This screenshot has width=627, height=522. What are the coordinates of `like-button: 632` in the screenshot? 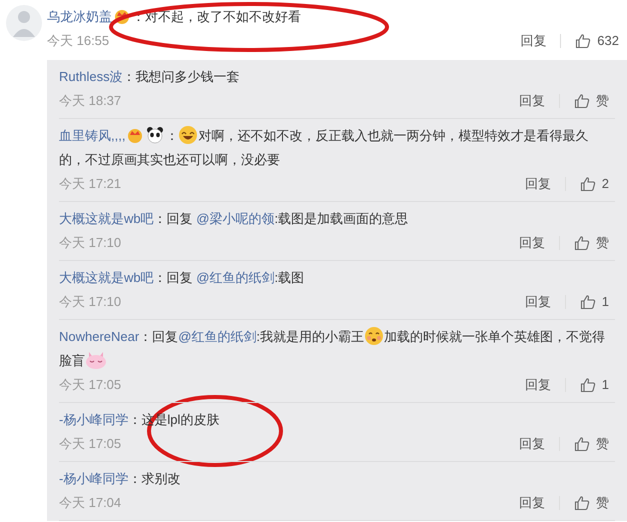 It's located at (598, 41).